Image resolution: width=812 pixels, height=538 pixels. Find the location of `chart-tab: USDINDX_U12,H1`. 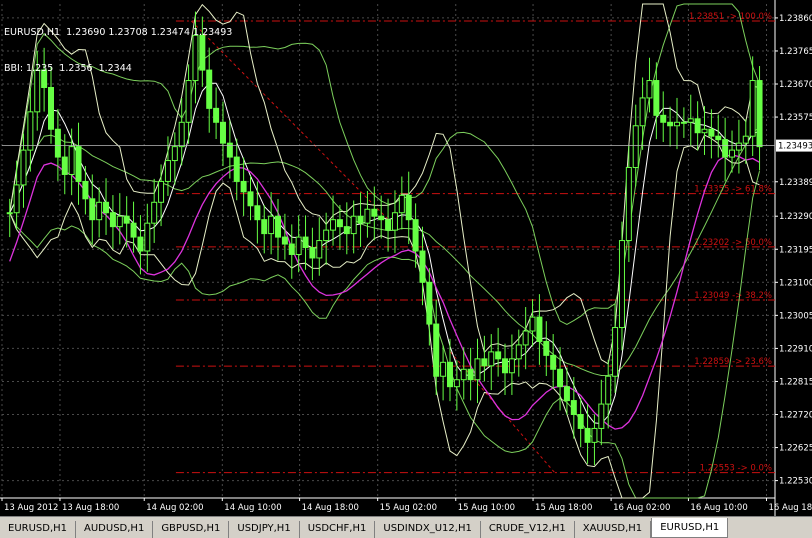

chart-tab: USDINDX_U12,H1 is located at coordinates (428, 529).